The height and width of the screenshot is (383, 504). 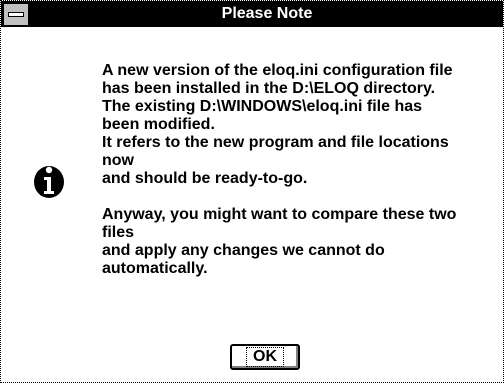 I want to click on message-line: been modified., so click(x=158, y=124).